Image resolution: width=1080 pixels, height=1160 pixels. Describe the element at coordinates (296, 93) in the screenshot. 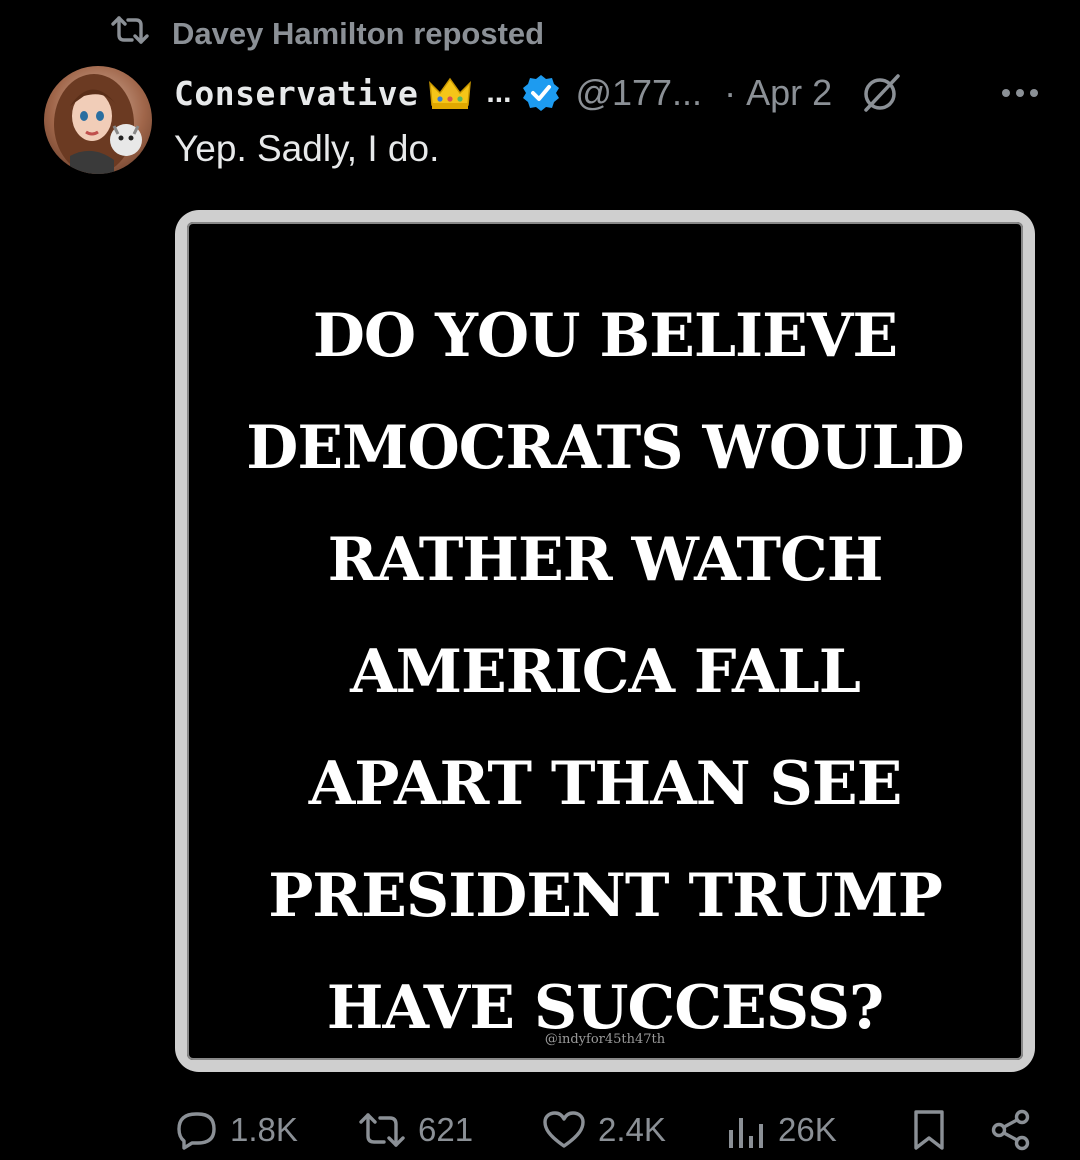

I see `display-name: Conservative` at that location.